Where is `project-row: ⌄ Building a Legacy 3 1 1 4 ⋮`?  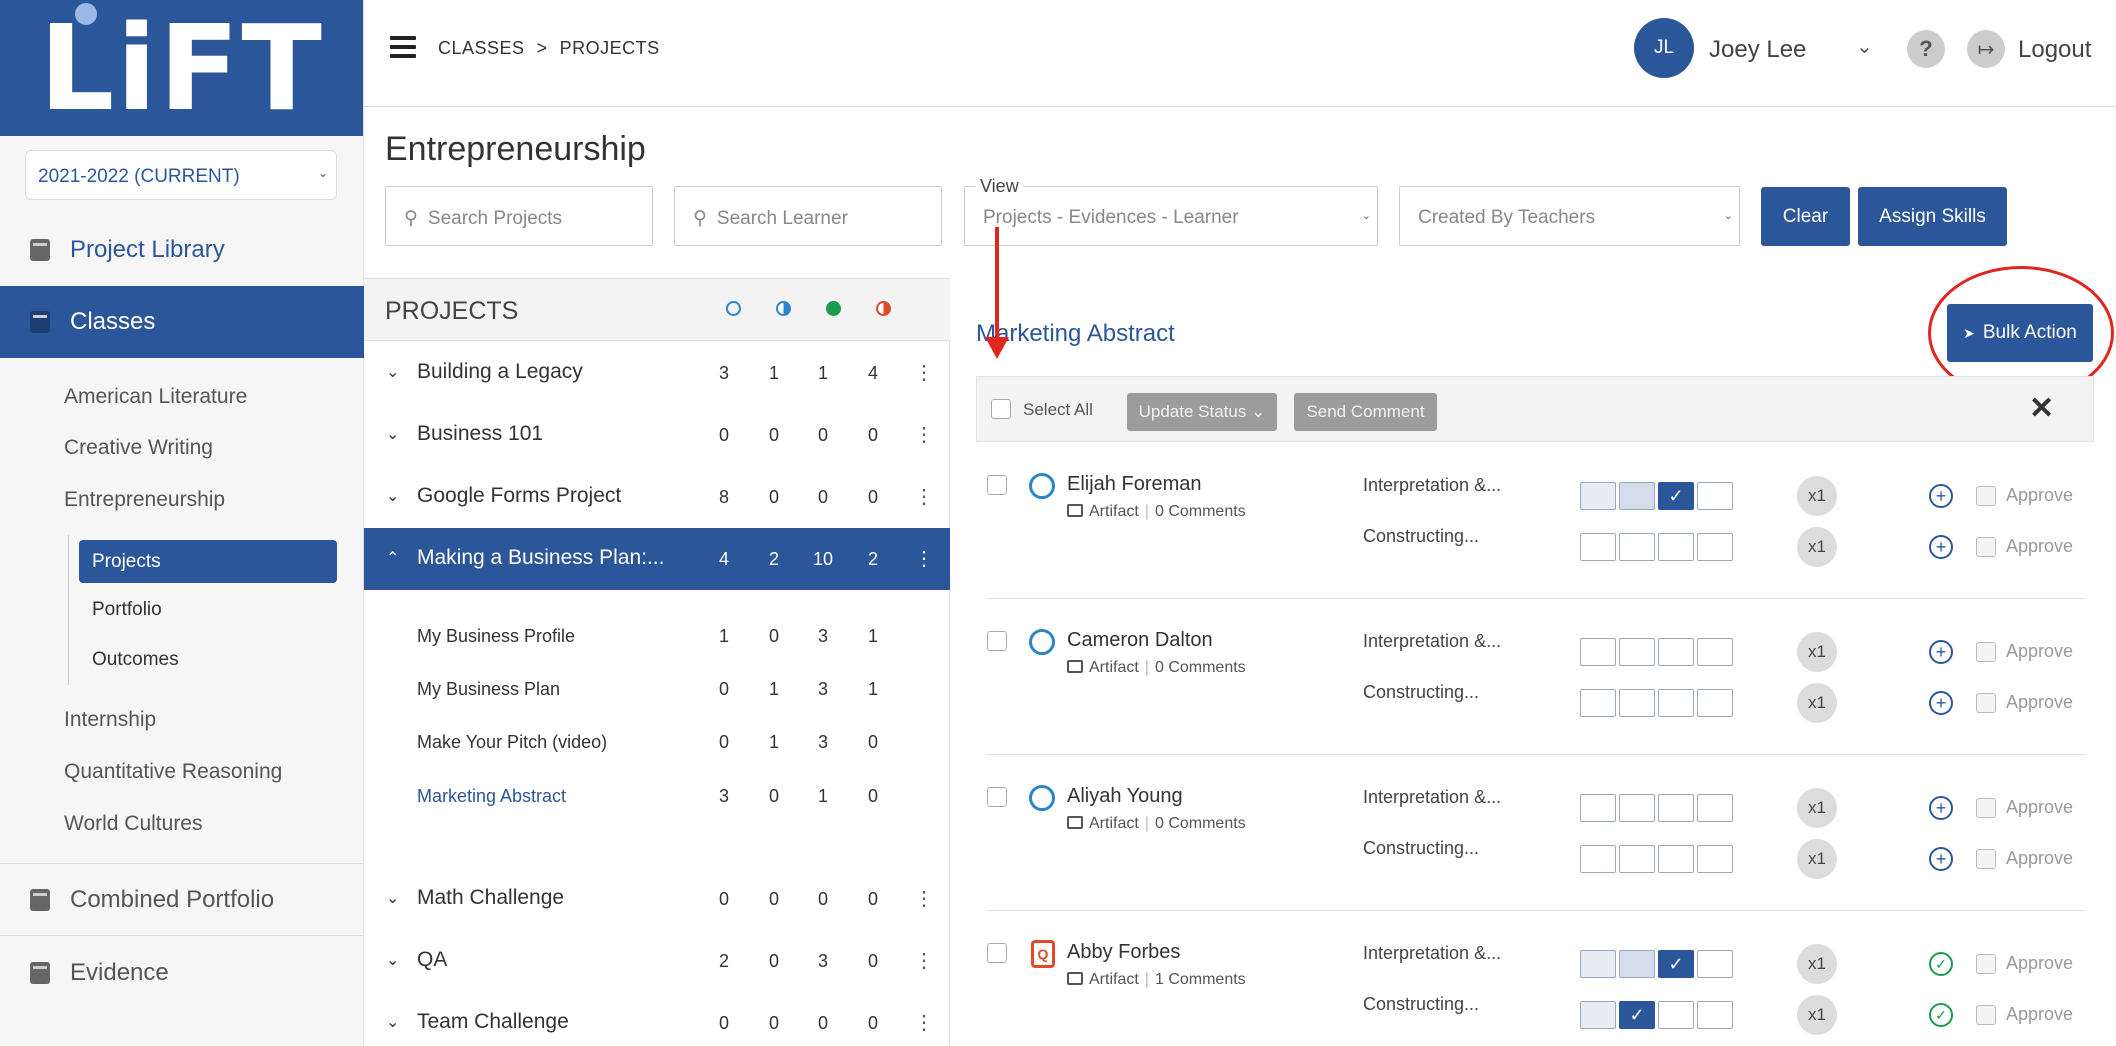
project-row: ⌄ Building a Legacy 3 1 1 4 ⋮ is located at coordinates (657, 373).